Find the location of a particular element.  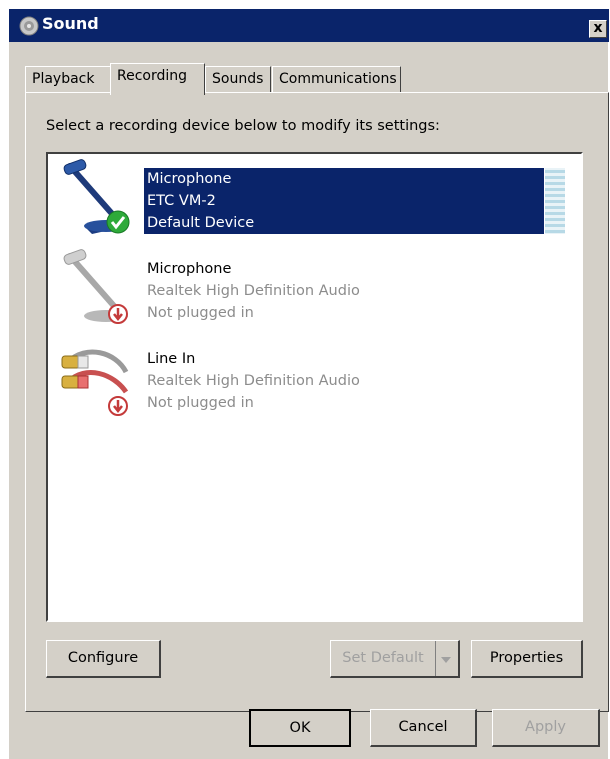

set-default-split-button: Set Default is located at coordinates (395, 659).